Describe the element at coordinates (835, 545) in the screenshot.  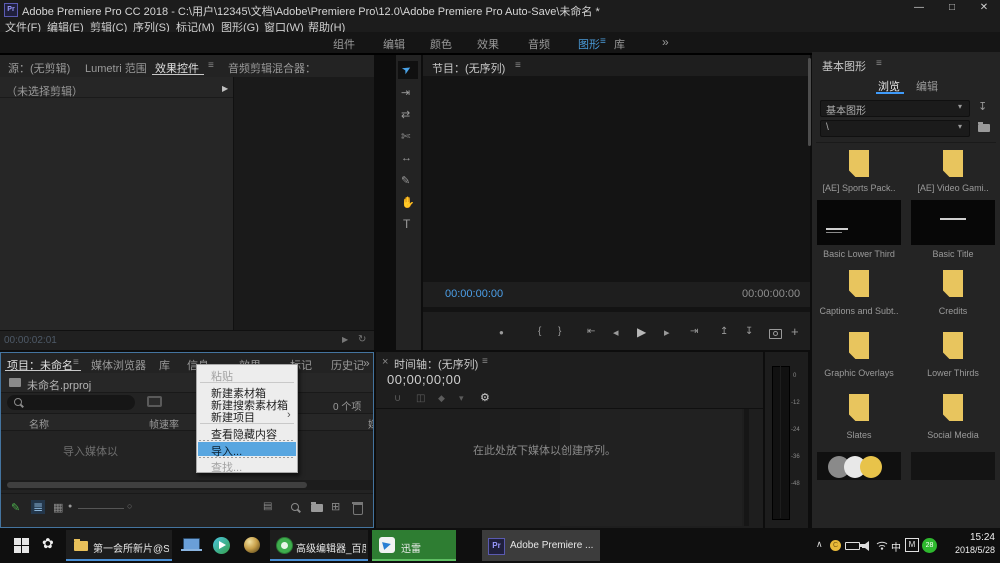
I see `tray-coin-icon: C` at that location.